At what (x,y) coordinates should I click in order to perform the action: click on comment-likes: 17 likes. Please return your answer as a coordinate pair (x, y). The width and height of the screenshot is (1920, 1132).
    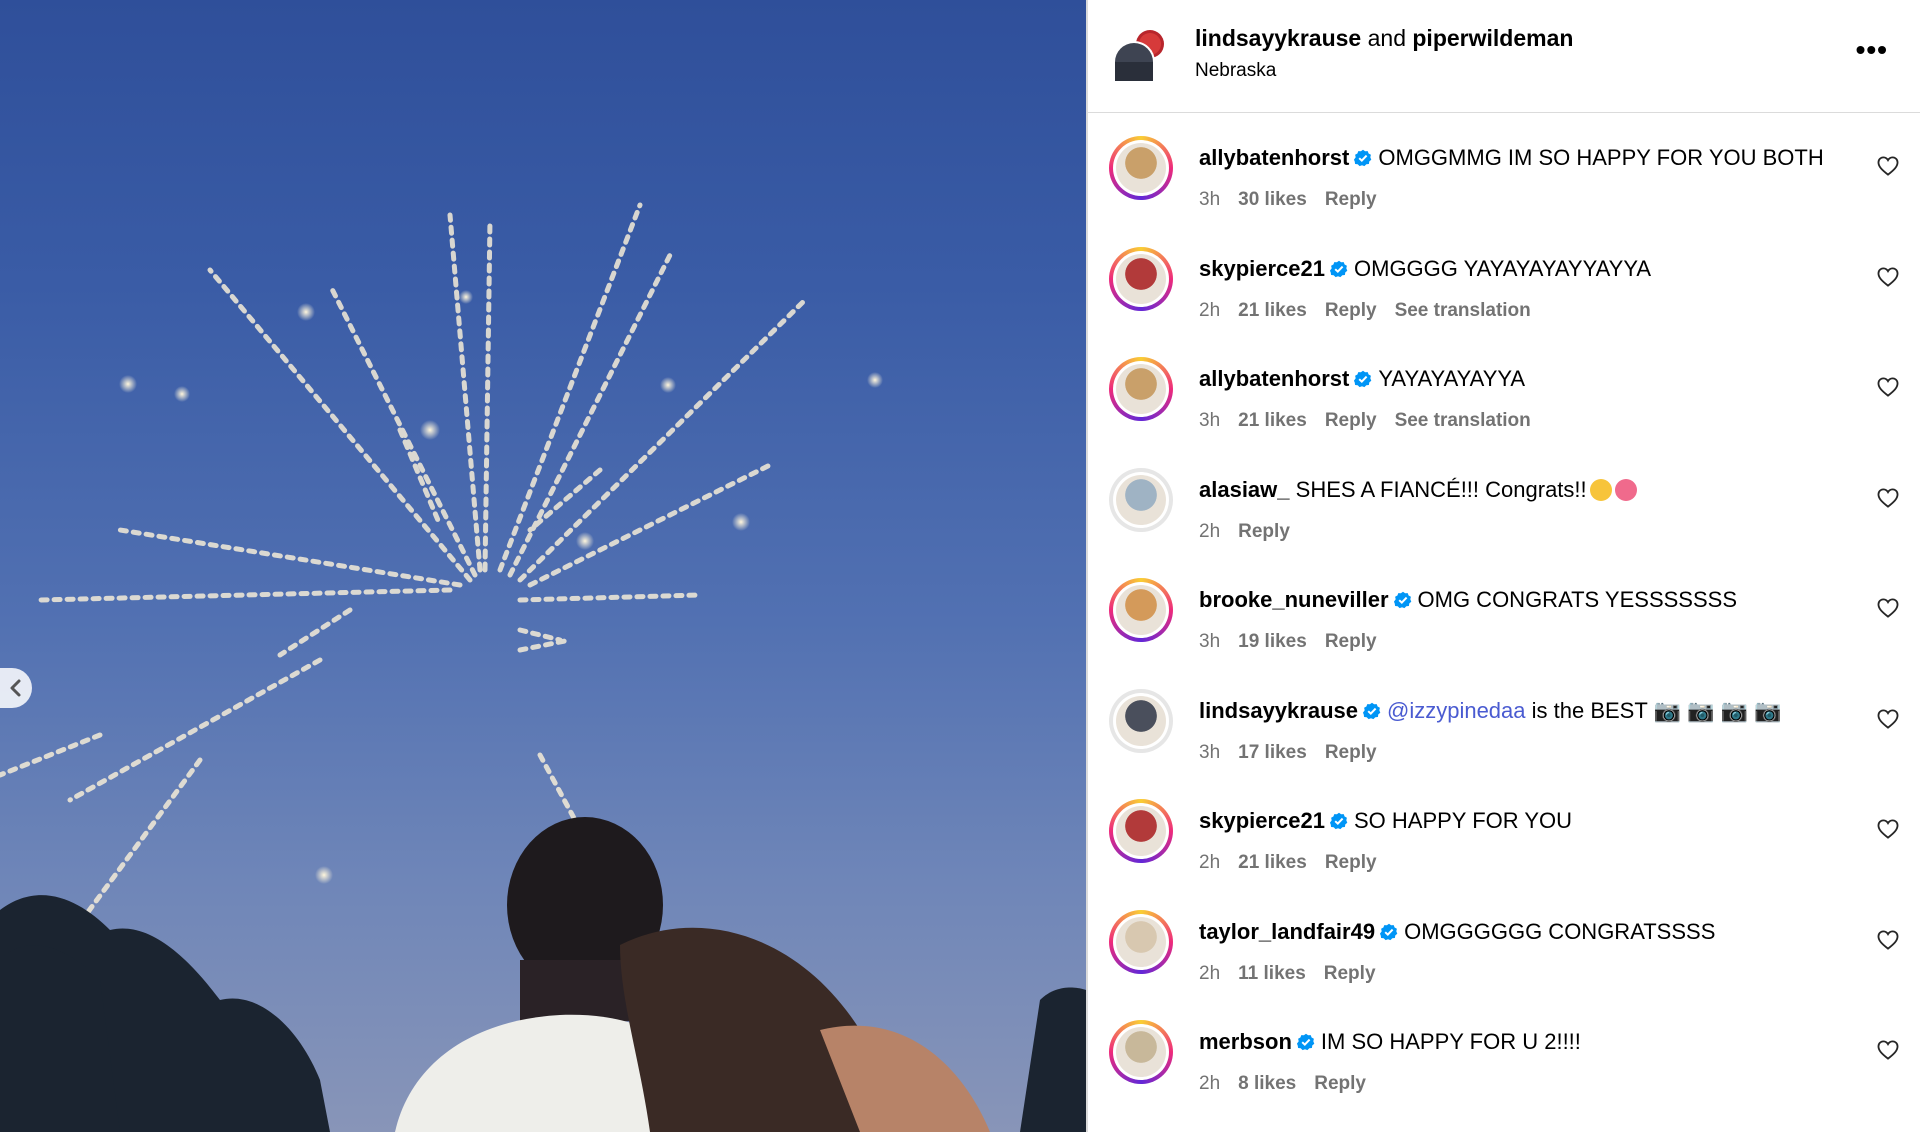
    Looking at the image, I should click on (1272, 752).